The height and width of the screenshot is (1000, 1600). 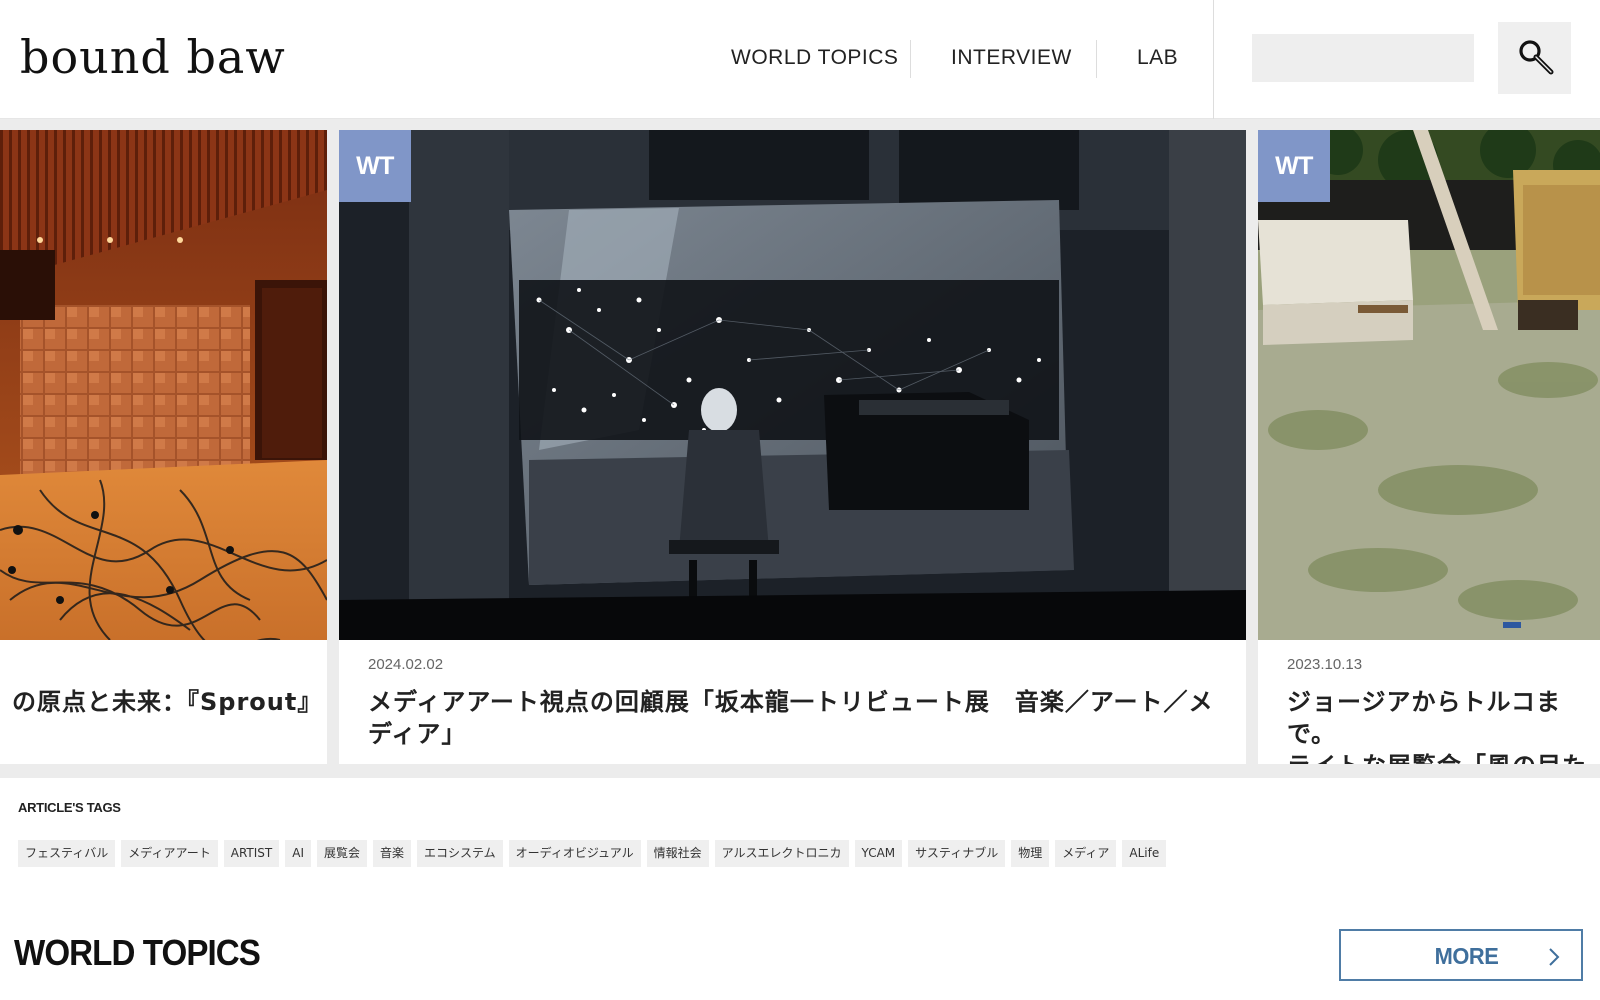 What do you see at coordinates (1086, 853) in the screenshot?
I see `tag-item: メディア` at bounding box center [1086, 853].